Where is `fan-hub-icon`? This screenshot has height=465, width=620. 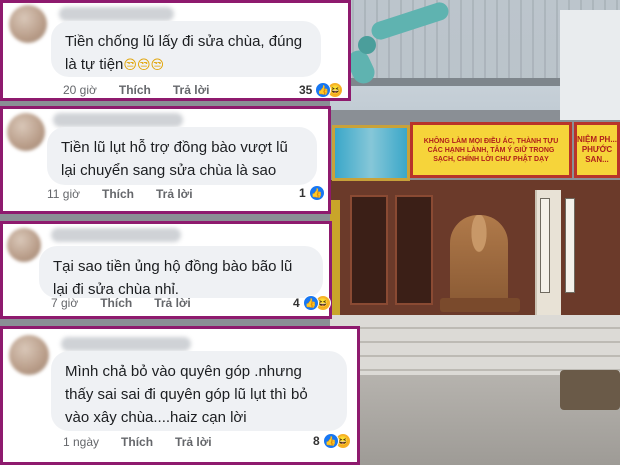 fan-hub-icon is located at coordinates (367, 45).